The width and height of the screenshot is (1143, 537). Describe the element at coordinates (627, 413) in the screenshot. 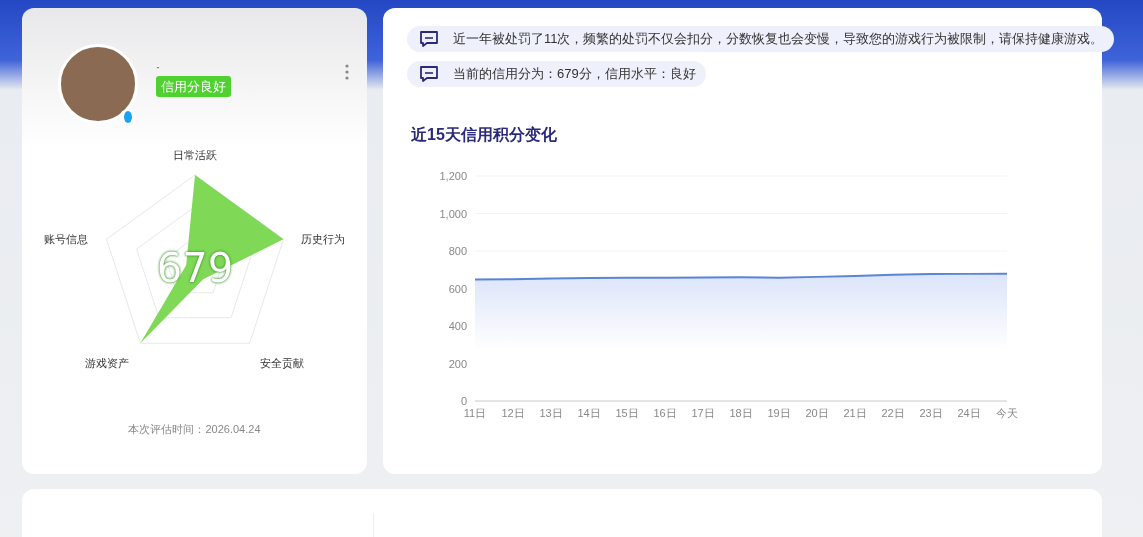

I see `x-tick-label: 15日` at that location.